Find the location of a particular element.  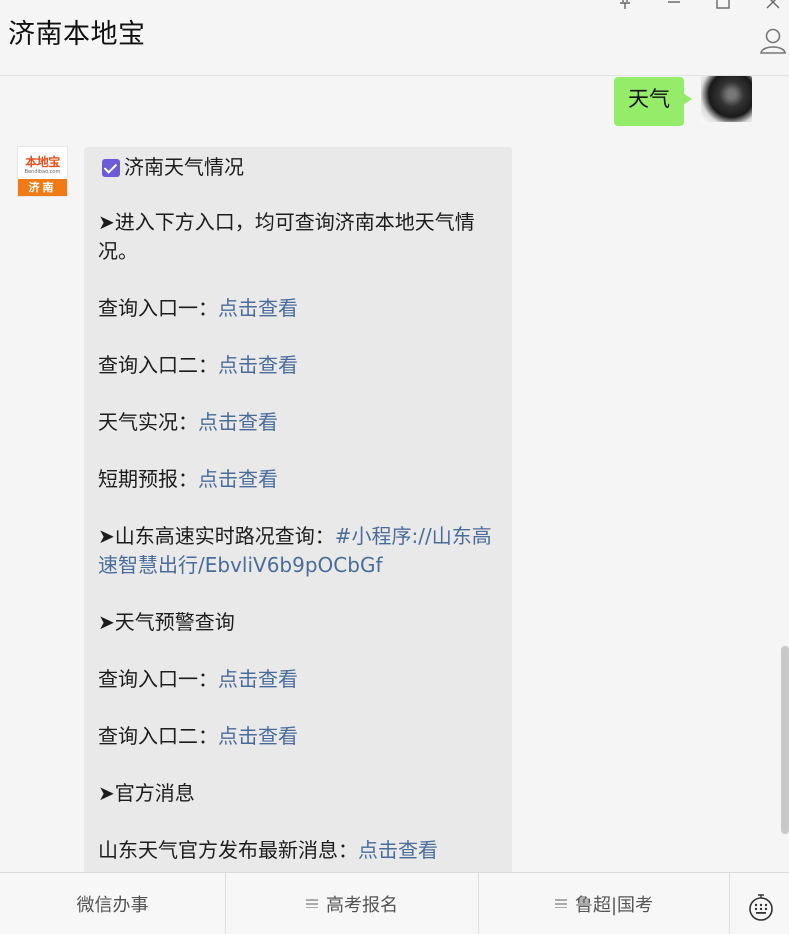

official-heading: ➤官方消息 is located at coordinates (146, 793).